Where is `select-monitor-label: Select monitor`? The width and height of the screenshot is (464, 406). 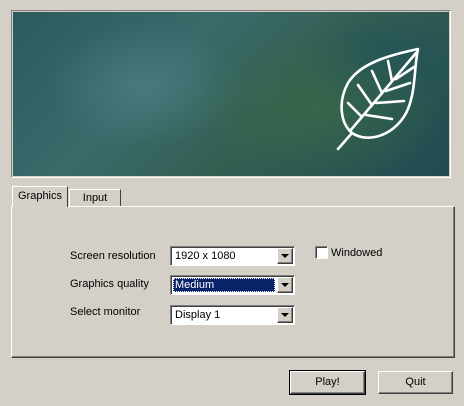 select-monitor-label: Select monitor is located at coordinates (105, 312).